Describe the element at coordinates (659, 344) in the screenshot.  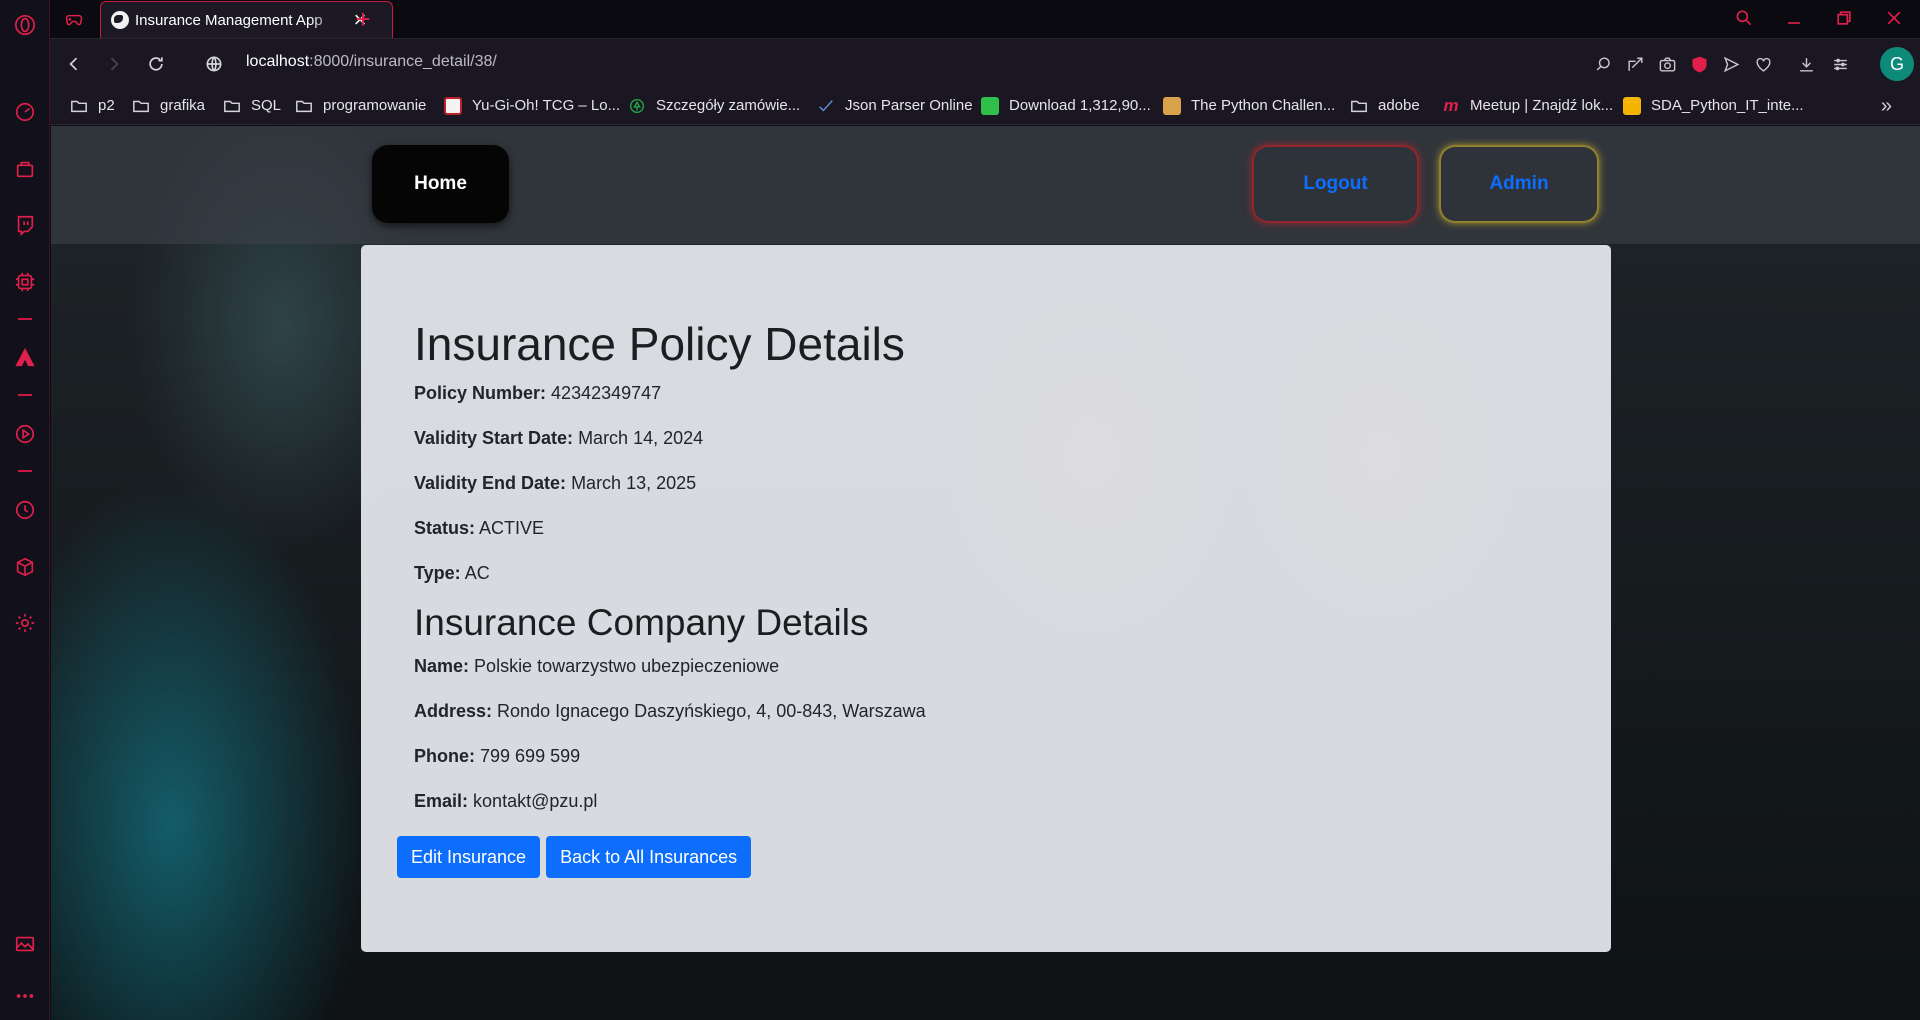
I see `policy-title: Insurance Policy Details` at that location.